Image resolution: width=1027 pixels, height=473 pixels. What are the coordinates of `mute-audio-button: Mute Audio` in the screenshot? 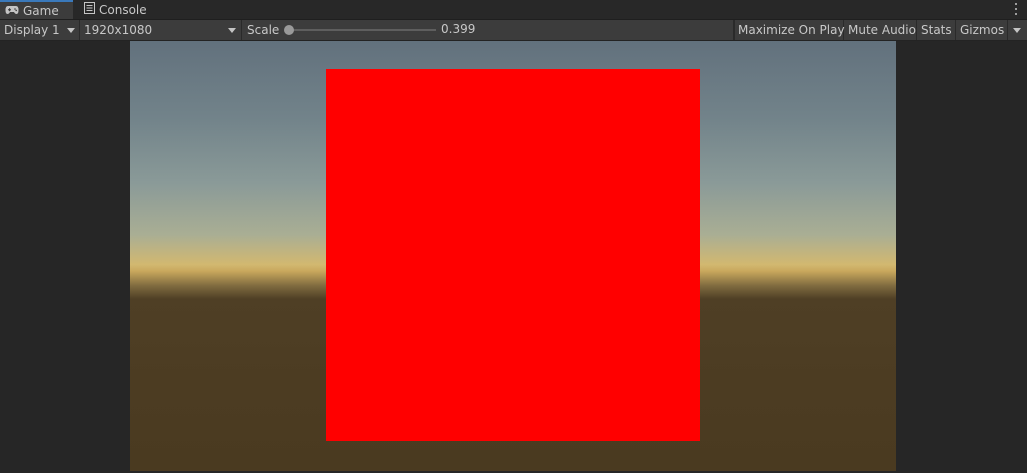 It's located at (881, 30).